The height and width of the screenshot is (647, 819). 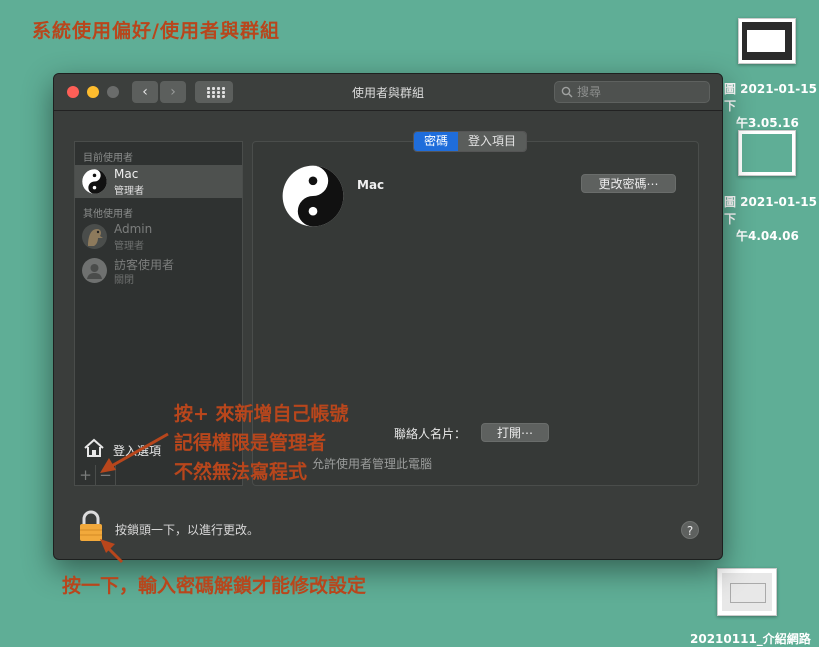 What do you see at coordinates (94, 236) in the screenshot?
I see `eagle-avatar-icon` at bounding box center [94, 236].